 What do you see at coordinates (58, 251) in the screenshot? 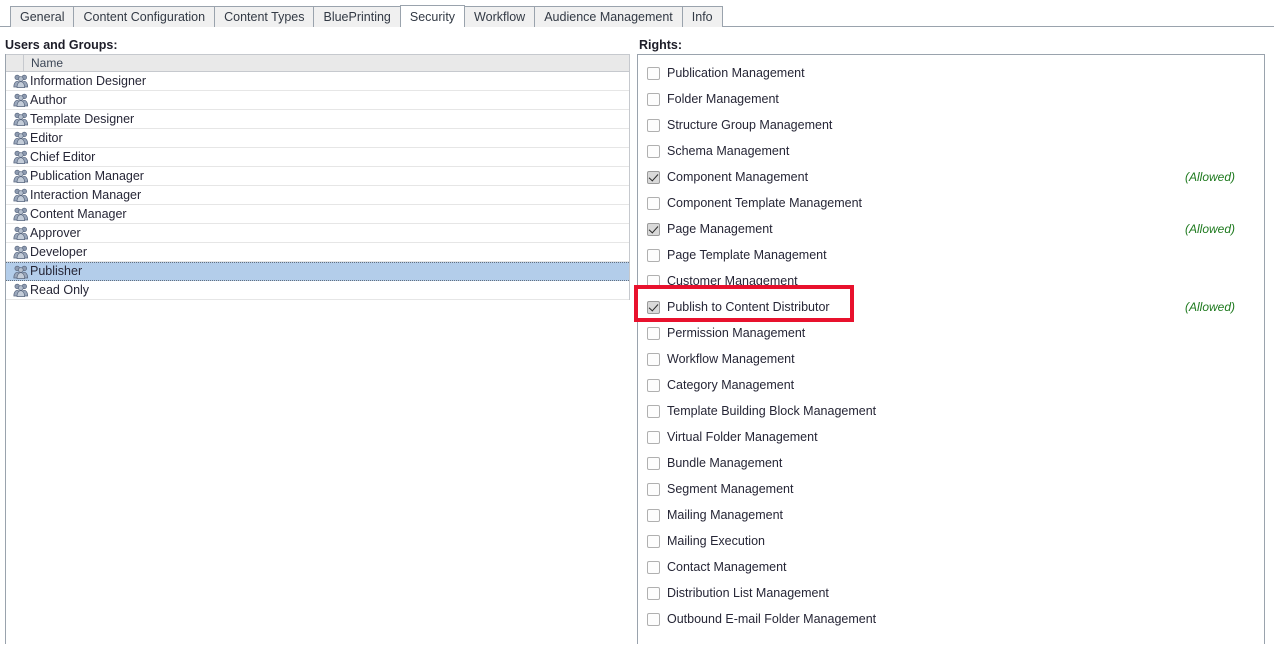
I see `user-group-name: Developer` at bounding box center [58, 251].